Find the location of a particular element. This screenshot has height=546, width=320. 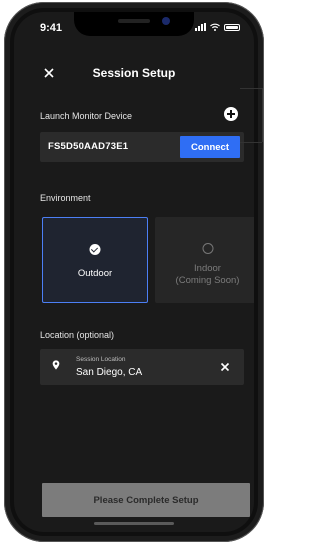

home-indicator is located at coordinates (134, 523).